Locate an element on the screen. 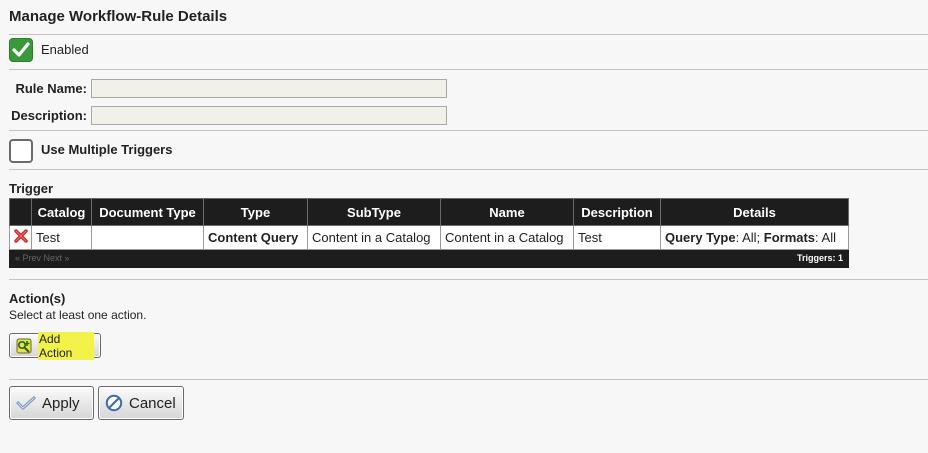  cell-type: Content Query is located at coordinates (255, 237).